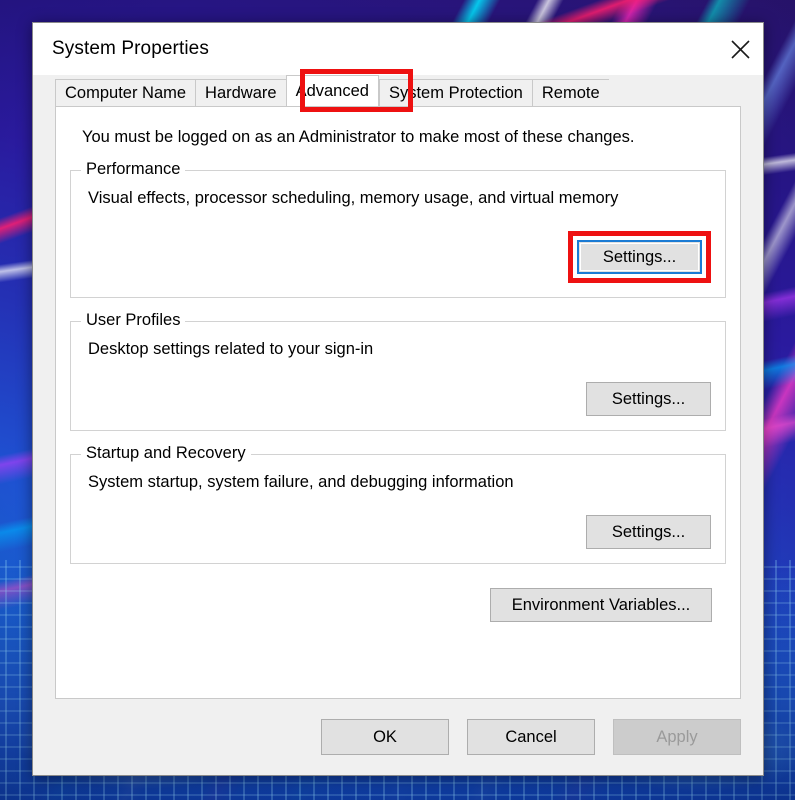 The image size is (795, 800). I want to click on user-profiles-group-label: User Profiles, so click(133, 320).